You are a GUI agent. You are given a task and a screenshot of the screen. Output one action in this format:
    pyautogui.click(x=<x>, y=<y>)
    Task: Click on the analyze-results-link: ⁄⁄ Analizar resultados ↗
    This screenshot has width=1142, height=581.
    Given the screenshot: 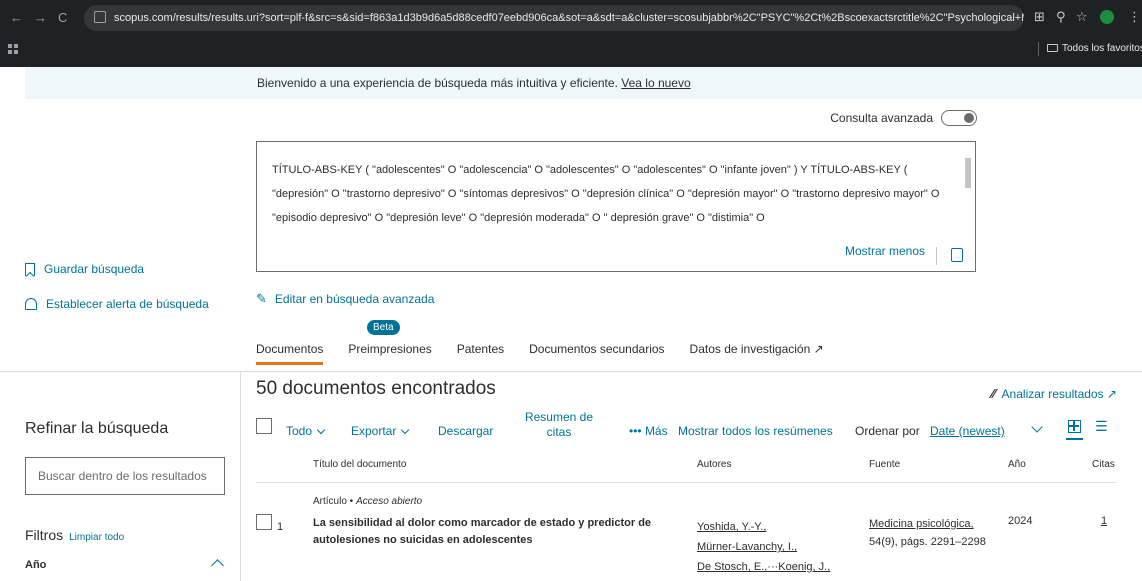 What is the action you would take?
    pyautogui.click(x=1054, y=393)
    